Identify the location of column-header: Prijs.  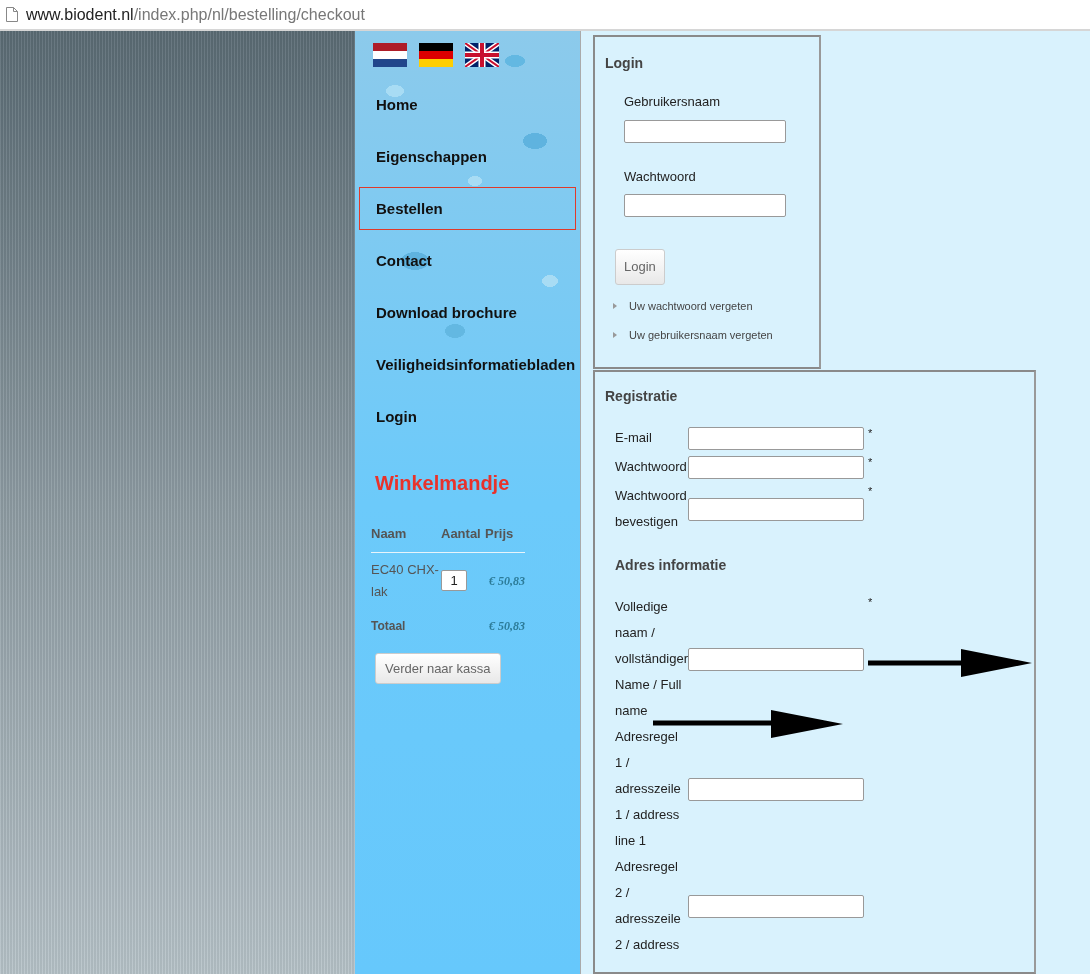
(505, 536).